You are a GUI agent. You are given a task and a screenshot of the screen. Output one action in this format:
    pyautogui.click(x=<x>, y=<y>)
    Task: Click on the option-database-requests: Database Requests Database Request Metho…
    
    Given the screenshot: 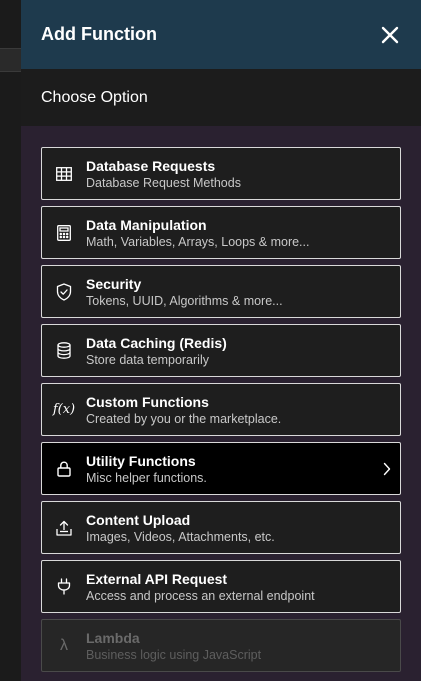 What is the action you would take?
    pyautogui.click(x=221, y=173)
    